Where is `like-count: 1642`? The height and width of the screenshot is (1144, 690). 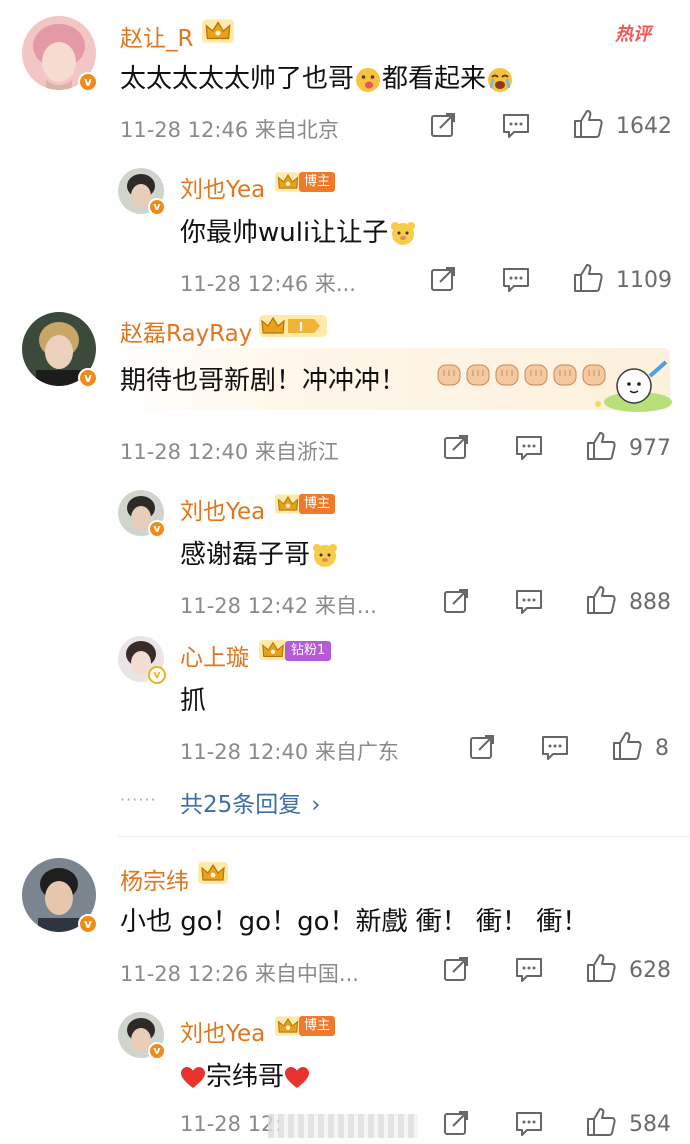
like-count: 1642 is located at coordinates (644, 126).